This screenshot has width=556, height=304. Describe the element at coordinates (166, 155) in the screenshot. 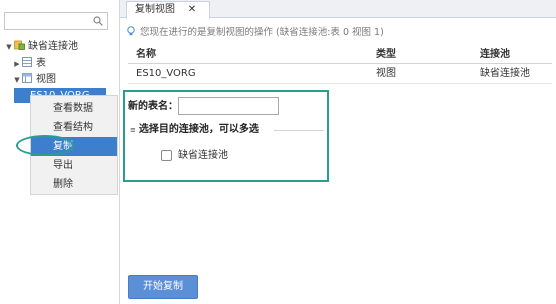

I see `pool-checkbox` at that location.